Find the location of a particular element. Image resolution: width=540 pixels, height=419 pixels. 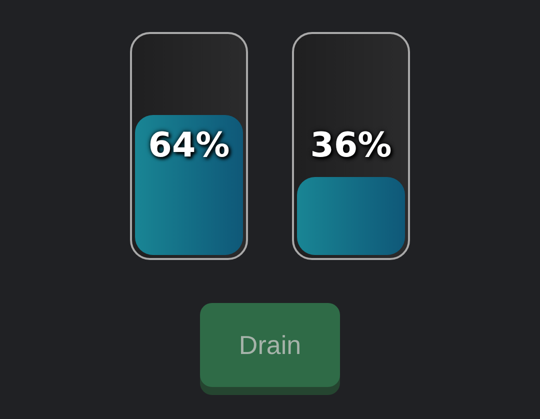

drain-button: Drain is located at coordinates (270, 345).